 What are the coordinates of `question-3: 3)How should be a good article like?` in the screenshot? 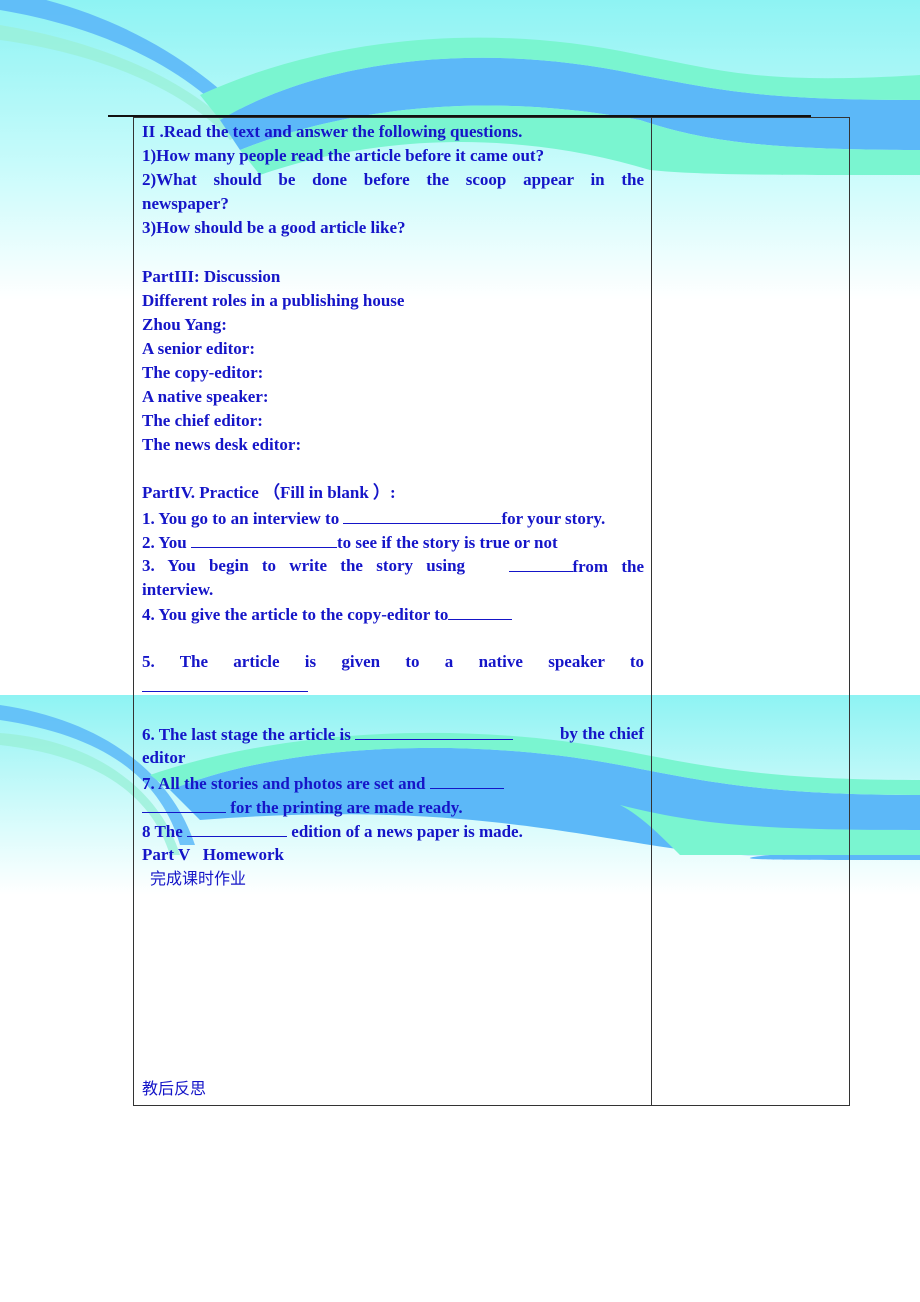 It's located at (274, 228).